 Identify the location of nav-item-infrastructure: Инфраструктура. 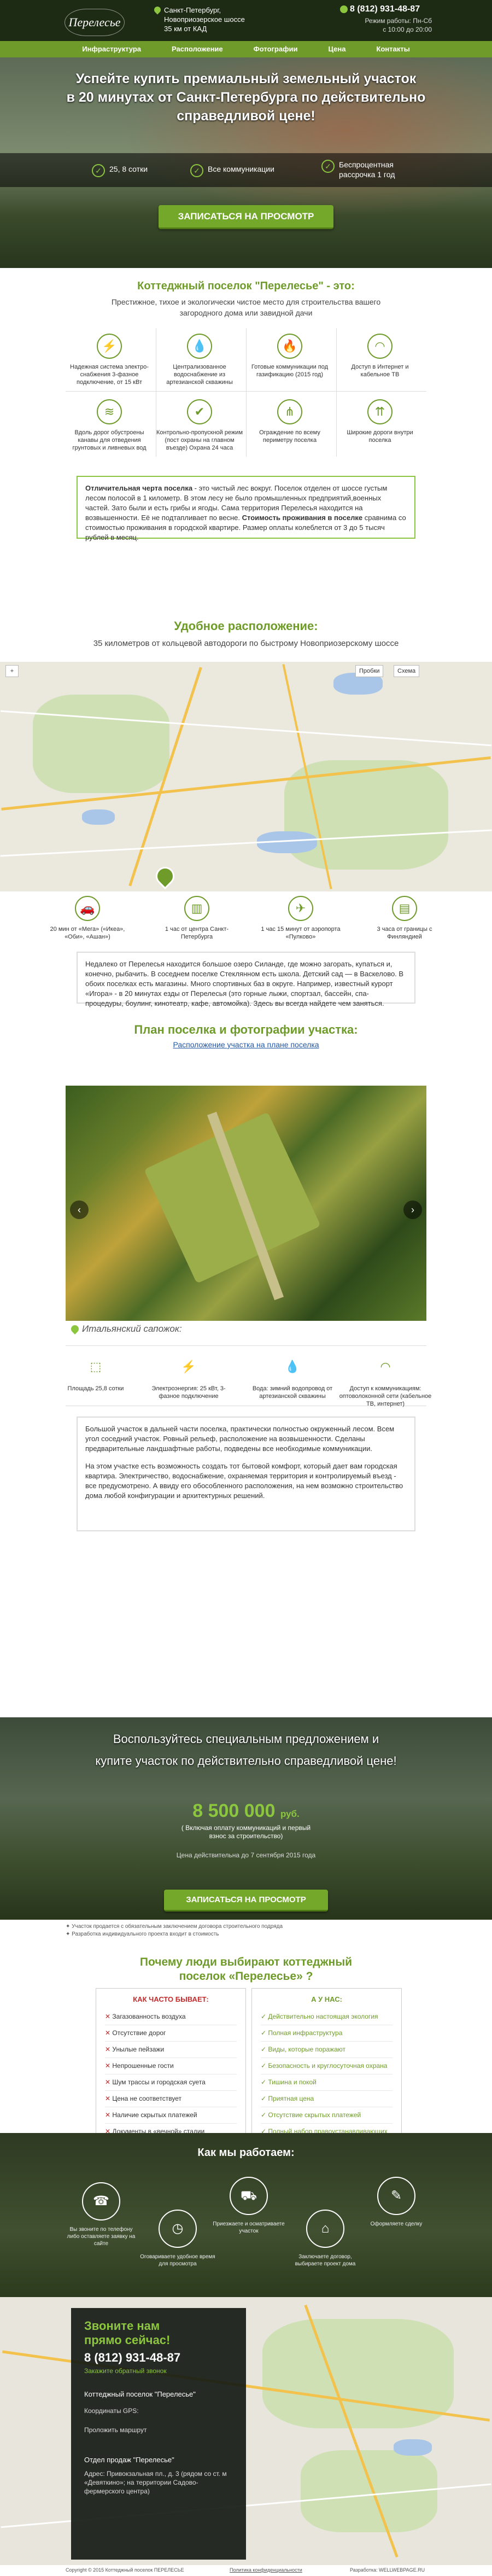
(111, 49).